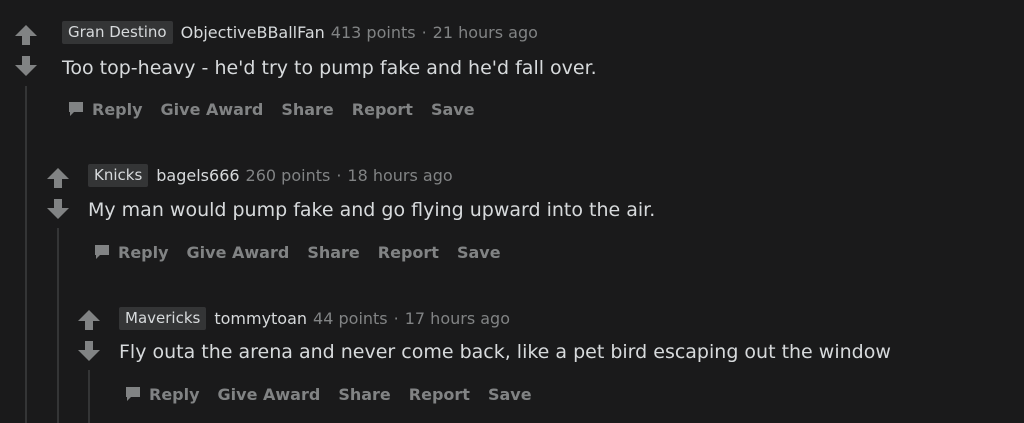 This screenshot has width=1024, height=423. I want to click on comment-author: ObjectiveBBallFan, so click(253, 32).